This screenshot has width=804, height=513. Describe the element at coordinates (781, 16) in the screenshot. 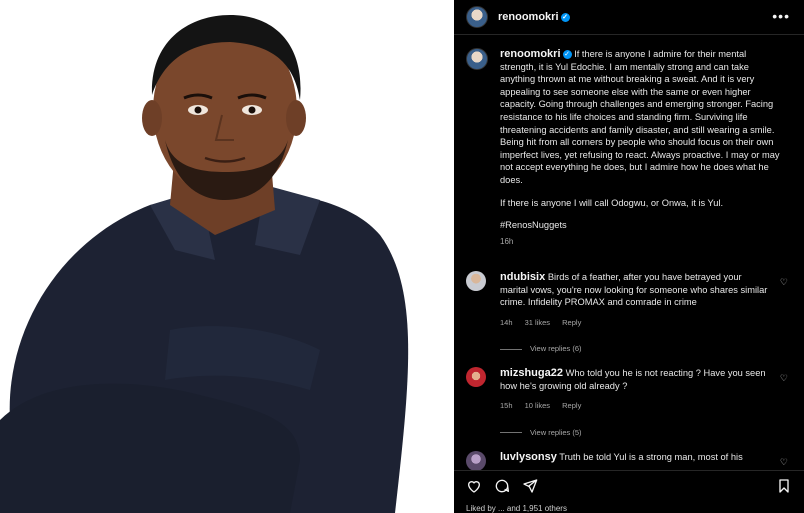

I see `more-horizontal-icon: •••` at that location.